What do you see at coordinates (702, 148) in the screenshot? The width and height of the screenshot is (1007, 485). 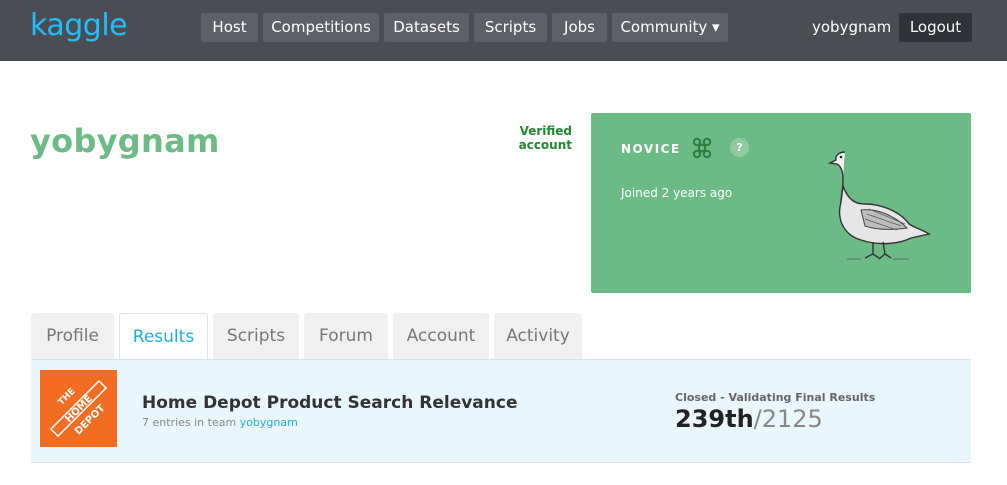 I see `novice-tier-icon` at bounding box center [702, 148].